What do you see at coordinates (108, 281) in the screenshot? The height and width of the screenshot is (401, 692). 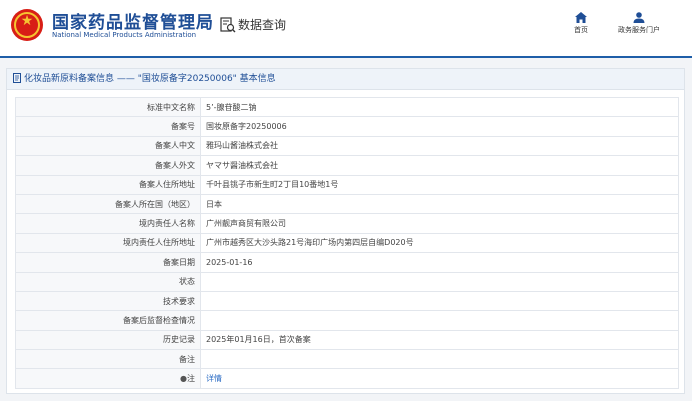 I see `field-label: 状态` at bounding box center [108, 281].